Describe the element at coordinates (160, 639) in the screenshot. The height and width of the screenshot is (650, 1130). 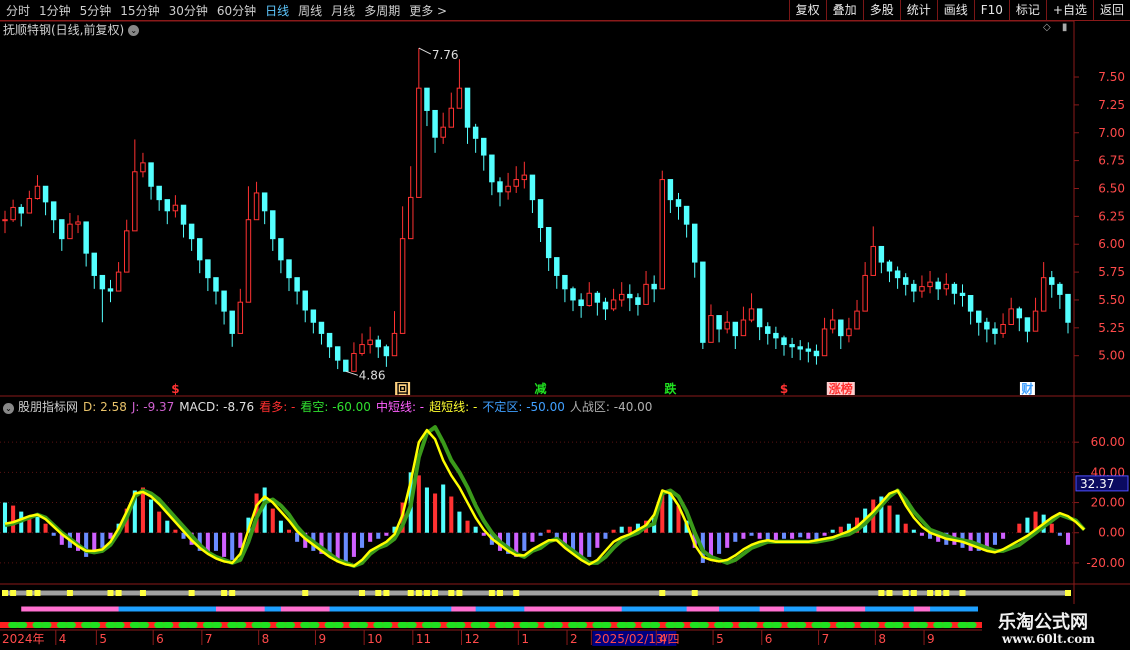
I see `date-label: 6` at that location.